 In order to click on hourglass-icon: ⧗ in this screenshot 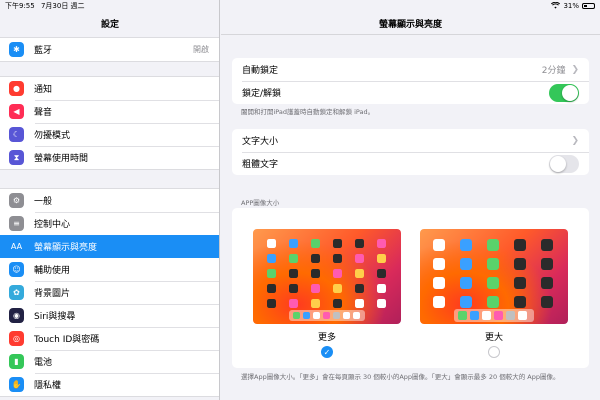, I will do `click(16, 157)`.